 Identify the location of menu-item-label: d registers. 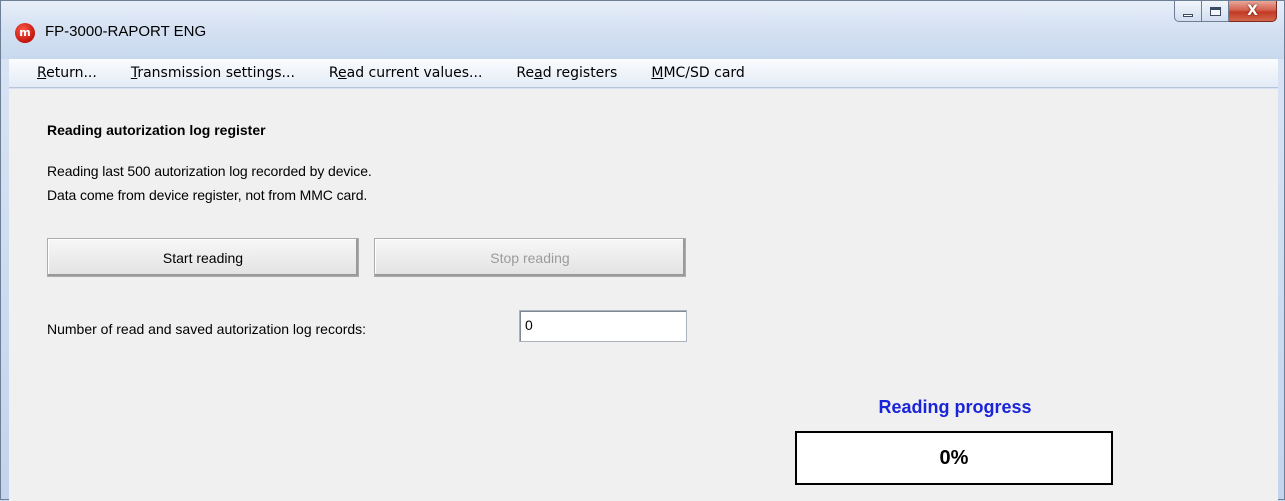
(580, 73).